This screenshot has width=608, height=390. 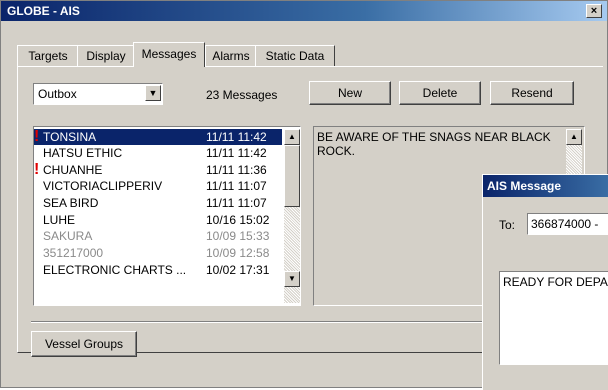 What do you see at coordinates (292, 216) in the screenshot?
I see `list-scrollbar: ▲ ▼` at bounding box center [292, 216].